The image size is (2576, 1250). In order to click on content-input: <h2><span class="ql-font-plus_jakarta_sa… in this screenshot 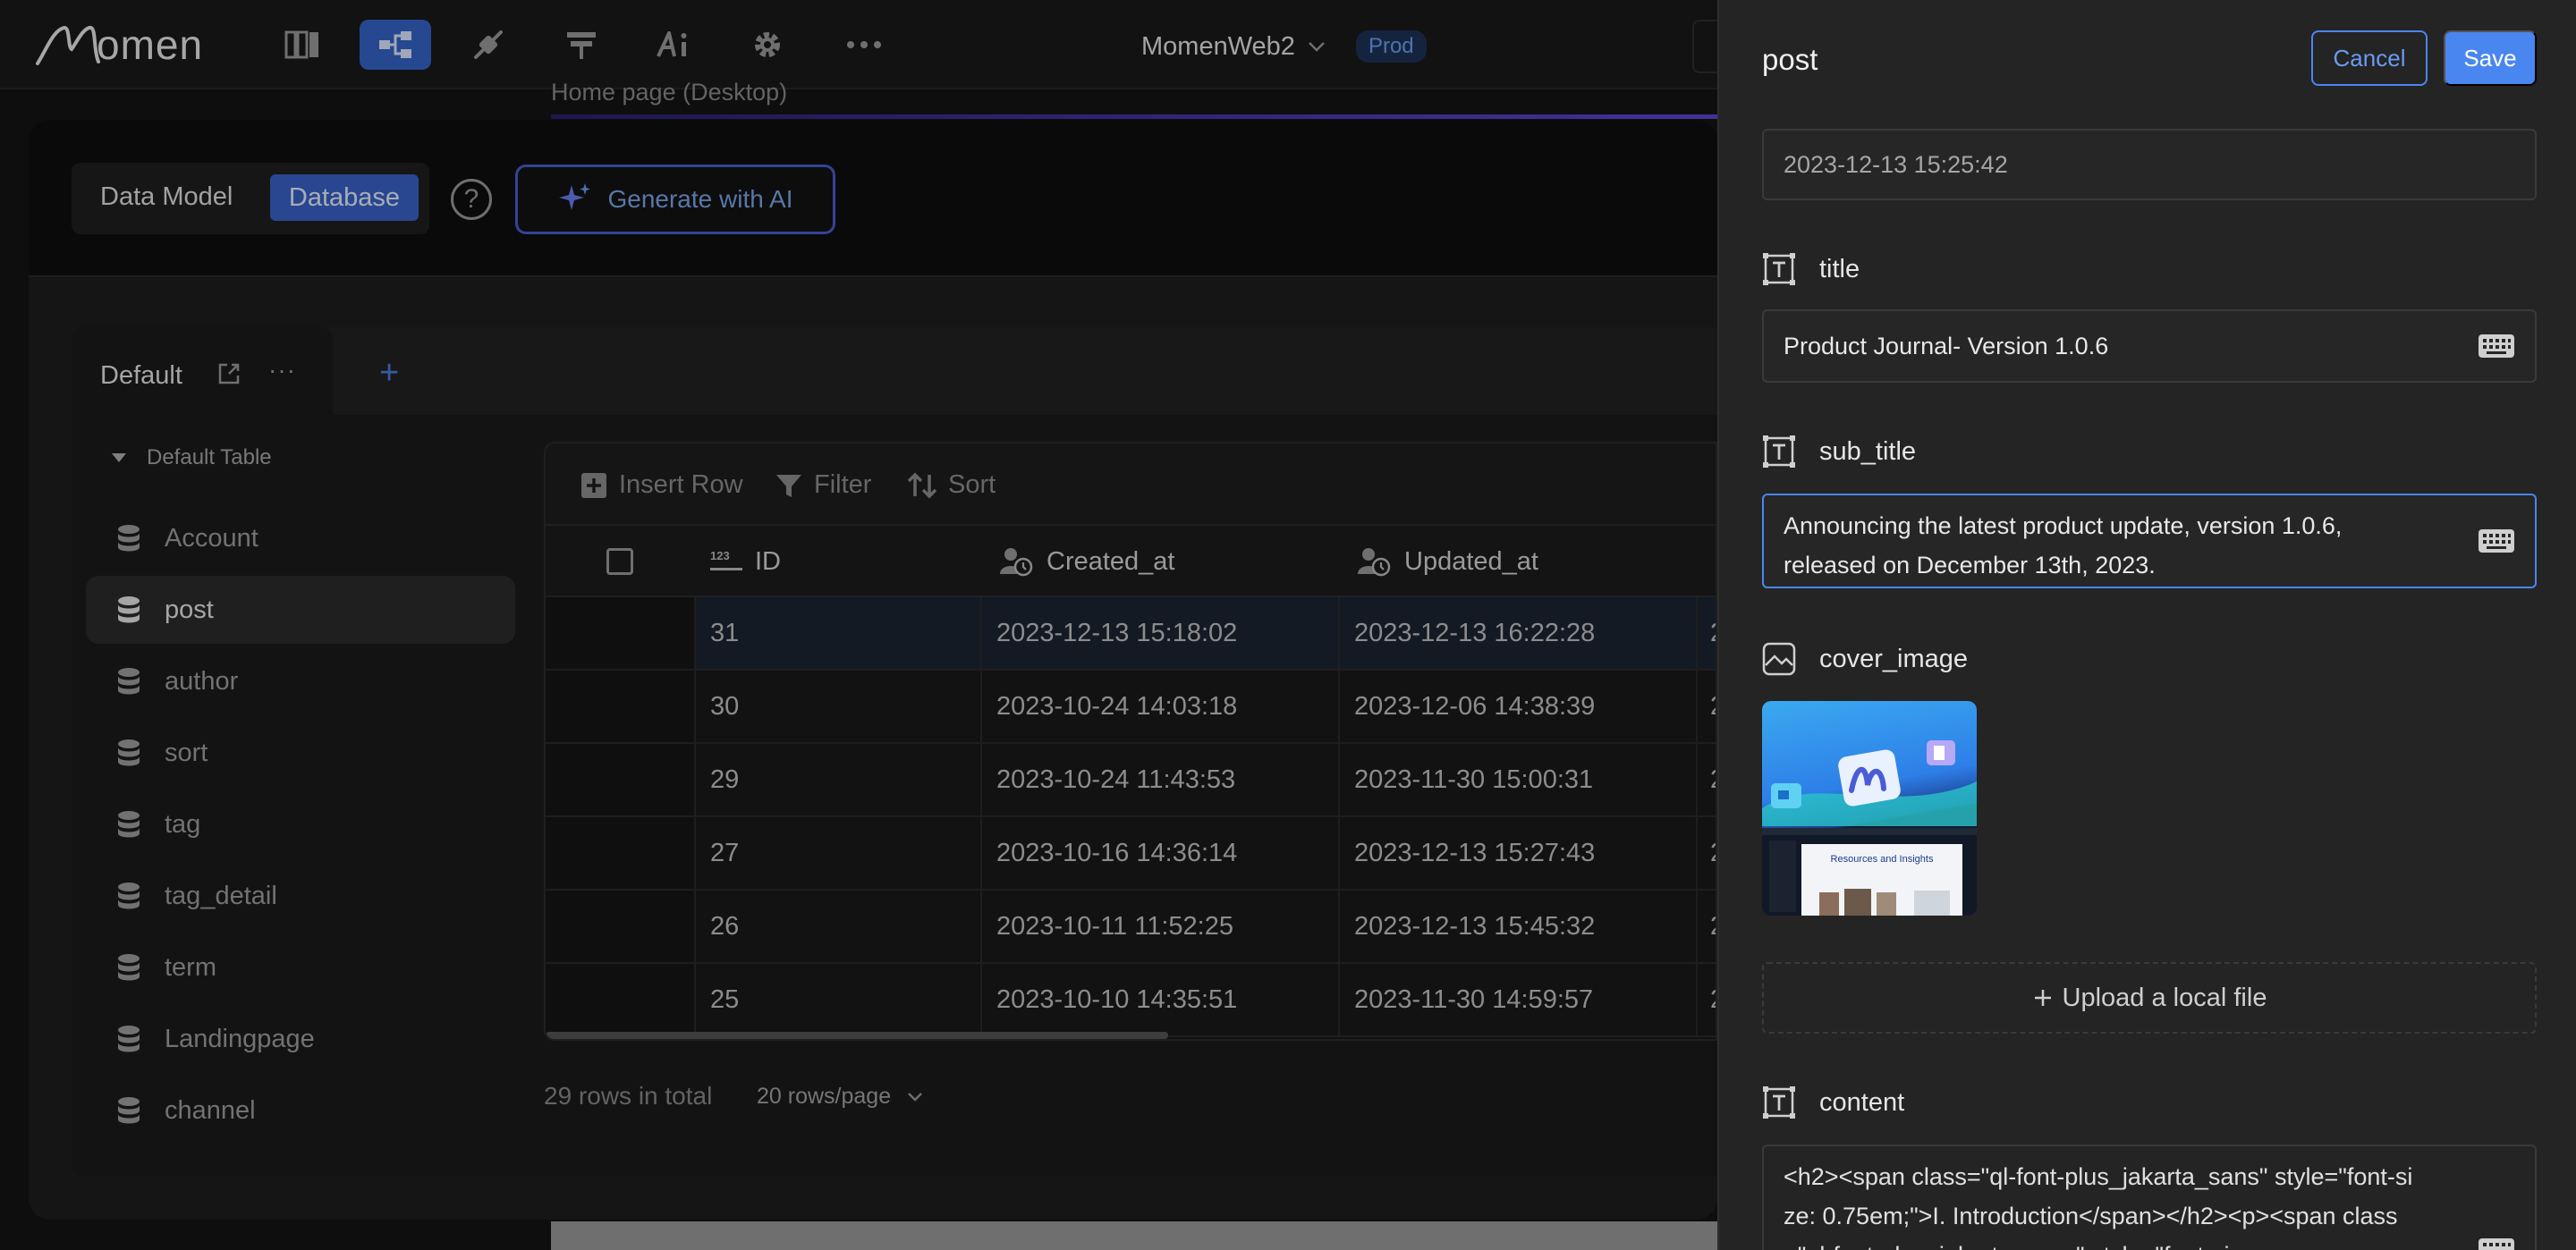, I will do `click(2149, 1197)`.